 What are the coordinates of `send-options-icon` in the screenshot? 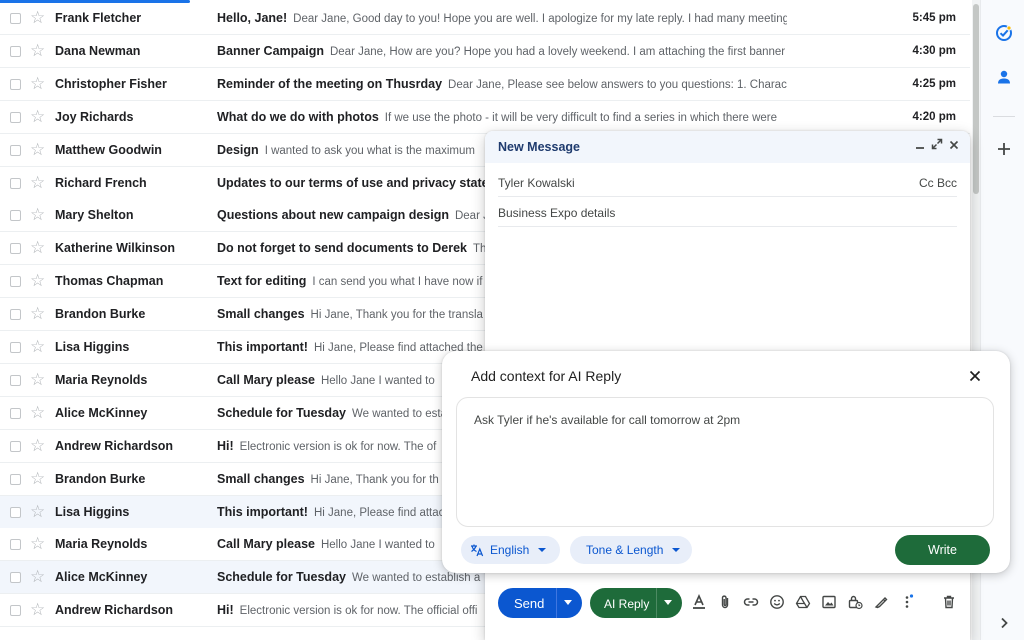 It's located at (568, 602).